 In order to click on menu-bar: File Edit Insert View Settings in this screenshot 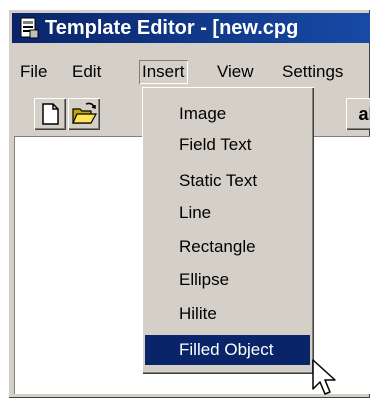, I will do `click(191, 72)`.